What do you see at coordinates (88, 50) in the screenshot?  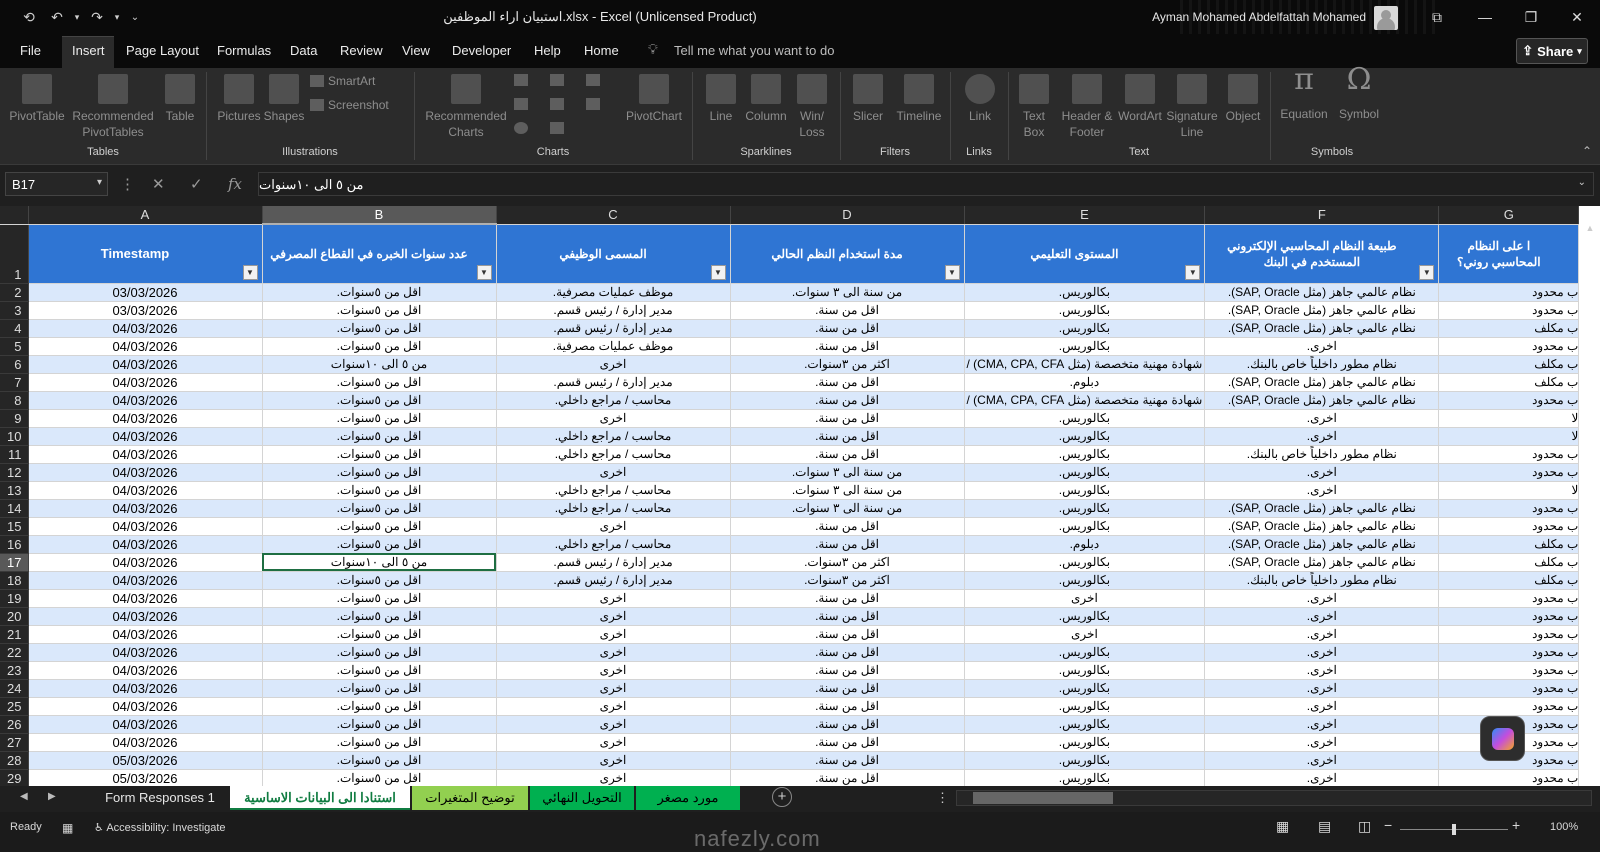 I see `tab-insert: Insert` at bounding box center [88, 50].